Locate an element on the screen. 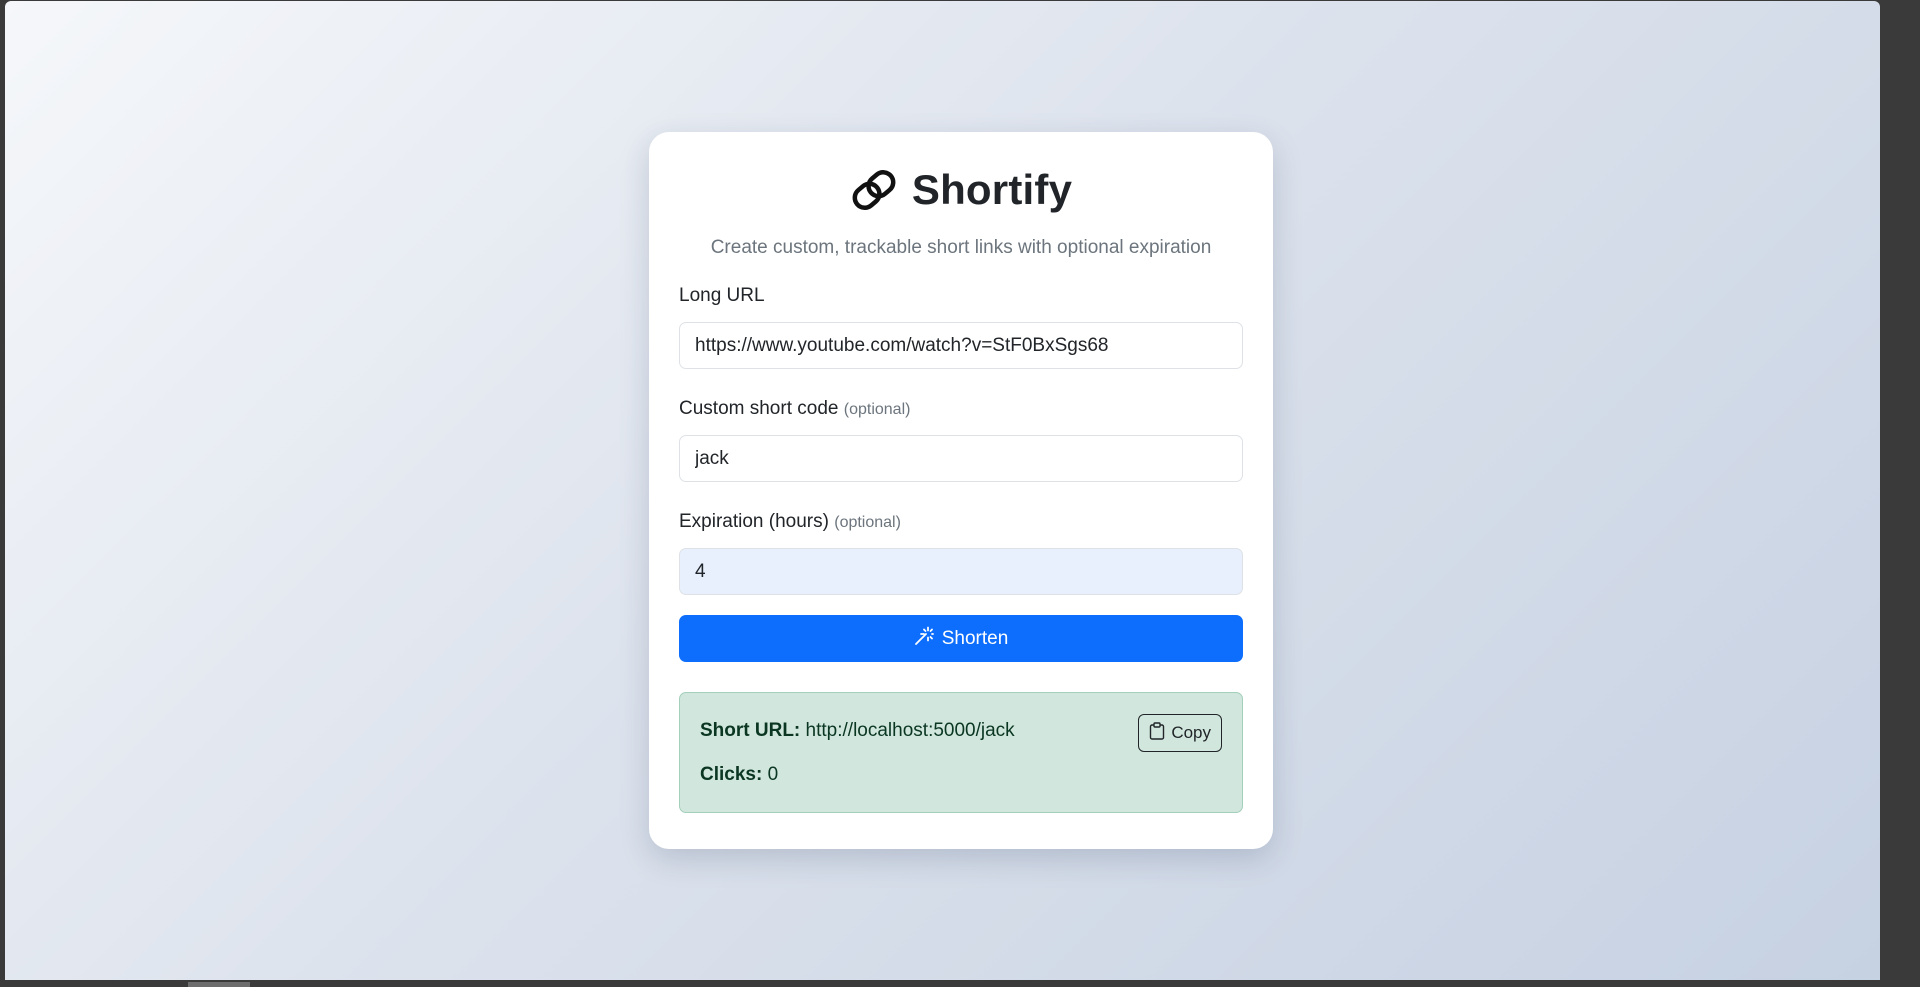 The height and width of the screenshot is (987, 1920). short-code-label: Custom short code (optional) is located at coordinates (961, 409).